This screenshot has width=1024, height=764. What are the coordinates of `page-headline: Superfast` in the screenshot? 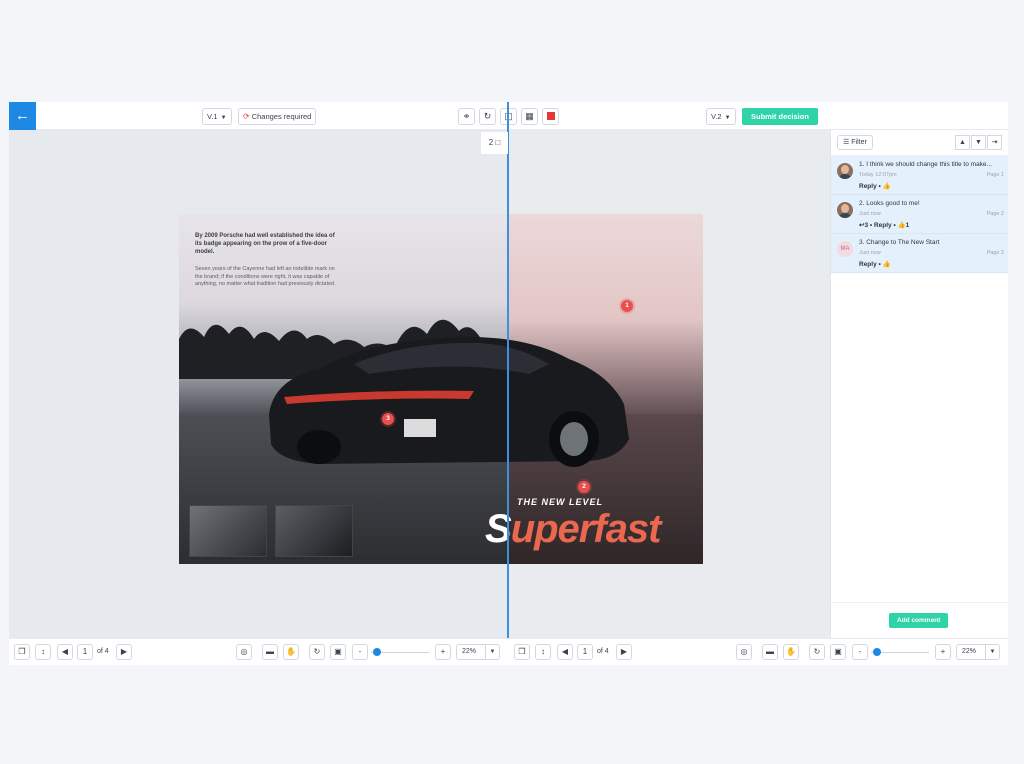 It's located at (573, 529).